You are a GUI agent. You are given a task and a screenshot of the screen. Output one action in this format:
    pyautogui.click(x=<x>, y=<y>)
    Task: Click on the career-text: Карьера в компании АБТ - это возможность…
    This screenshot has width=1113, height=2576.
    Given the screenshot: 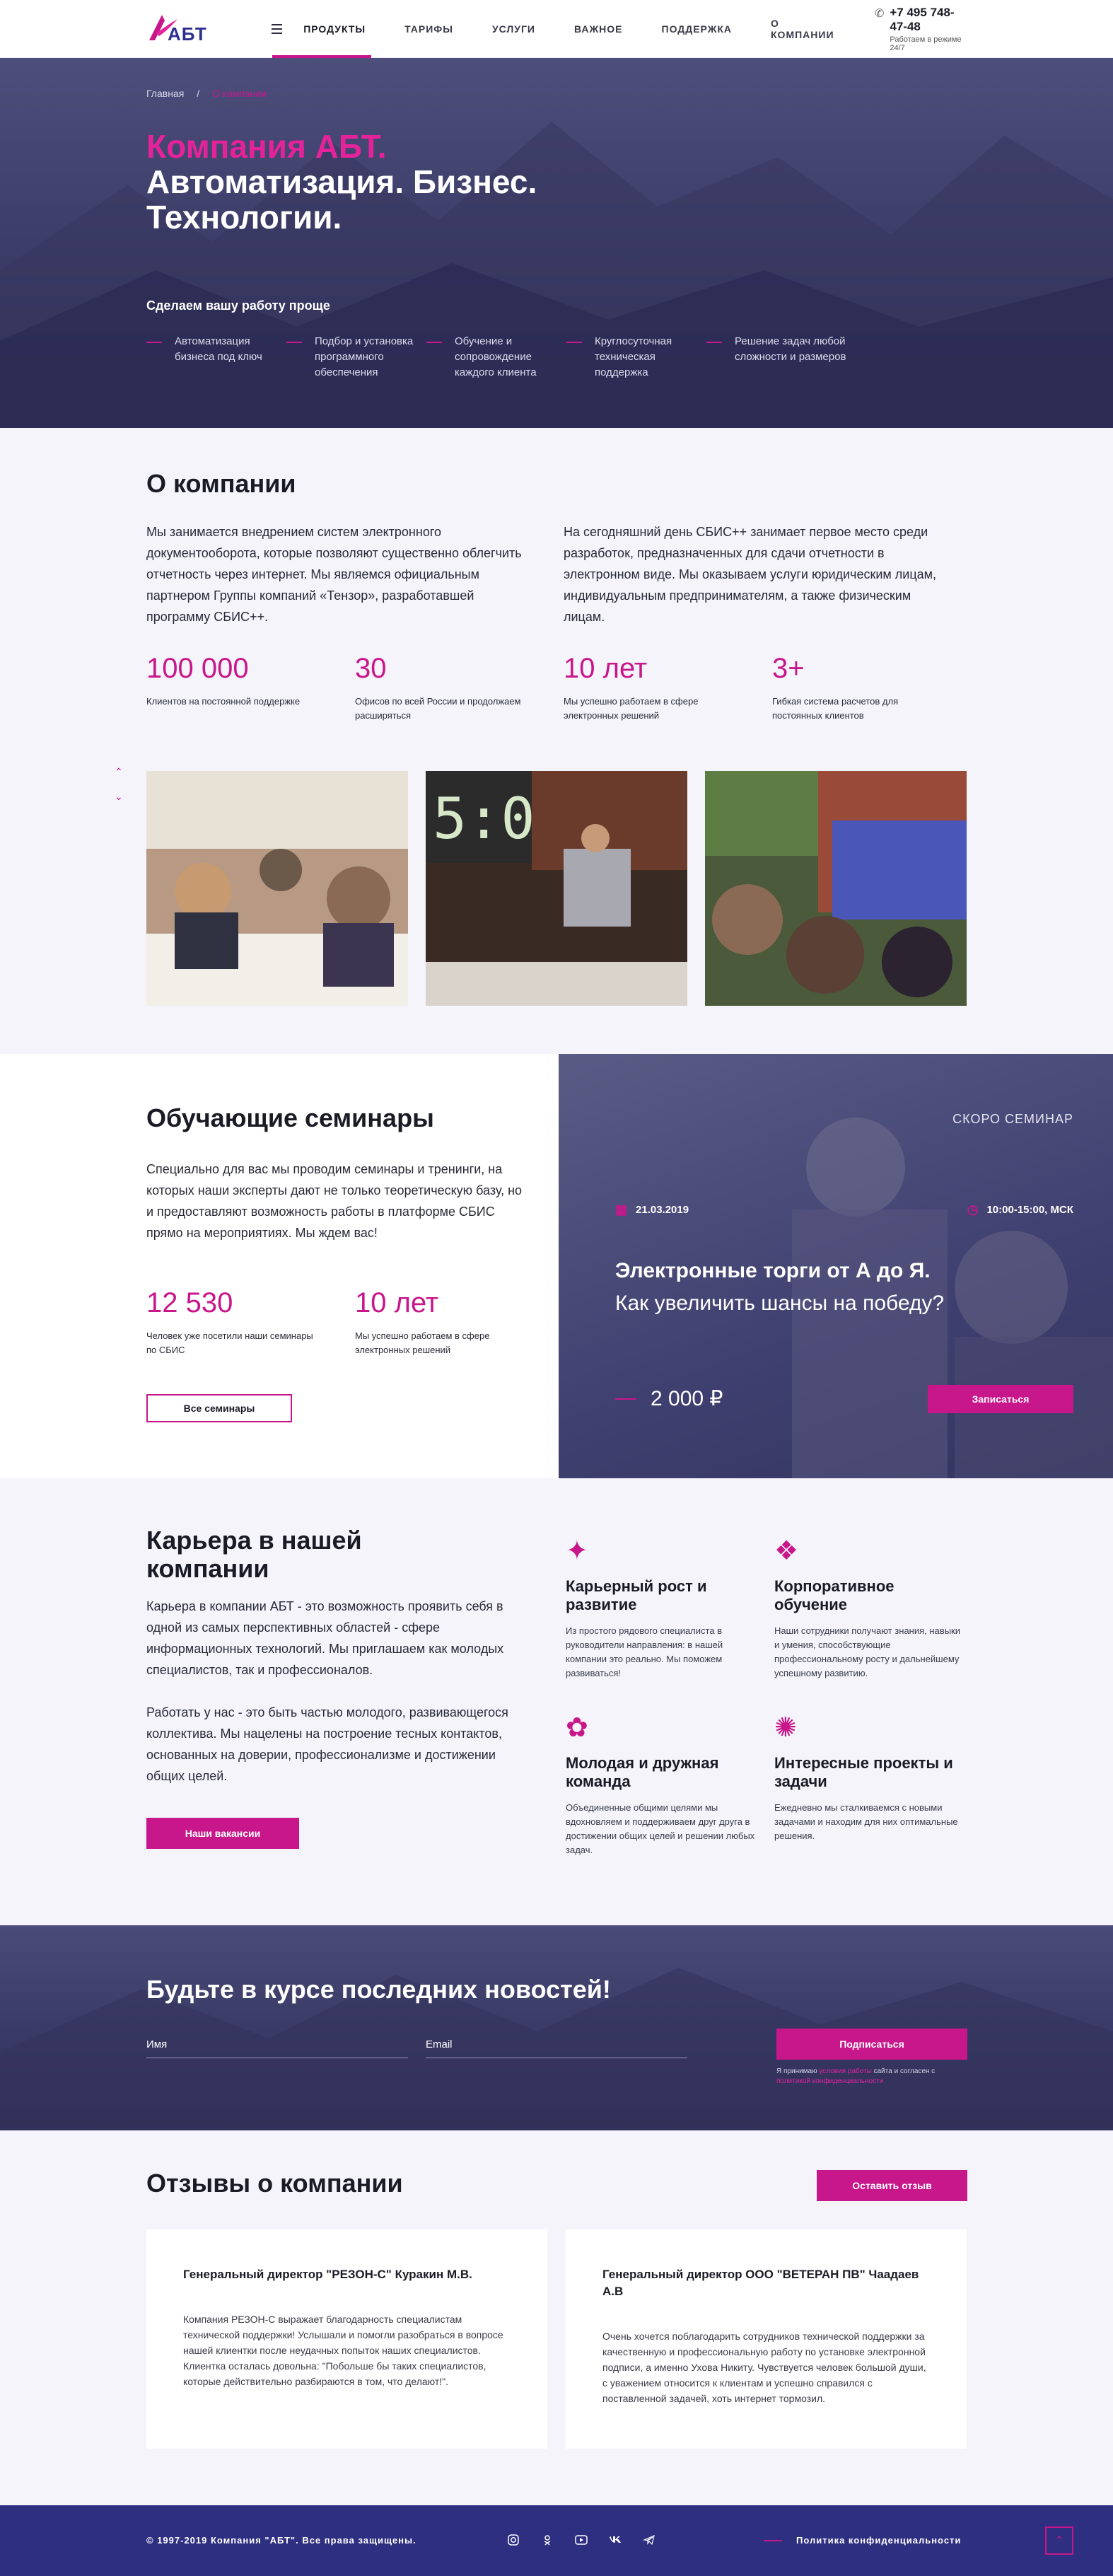 What is the action you would take?
    pyautogui.click(x=337, y=1691)
    